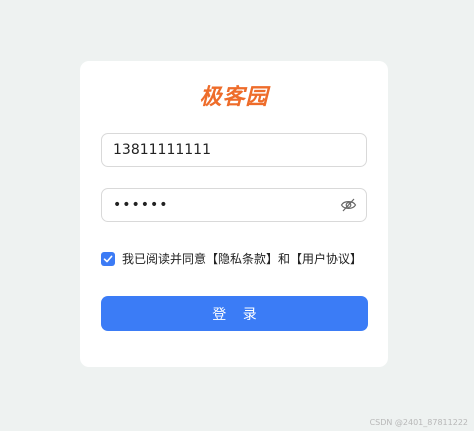 Image resolution: width=474 pixels, height=431 pixels. Describe the element at coordinates (225, 150) in the screenshot. I see `phone-input` at that location.